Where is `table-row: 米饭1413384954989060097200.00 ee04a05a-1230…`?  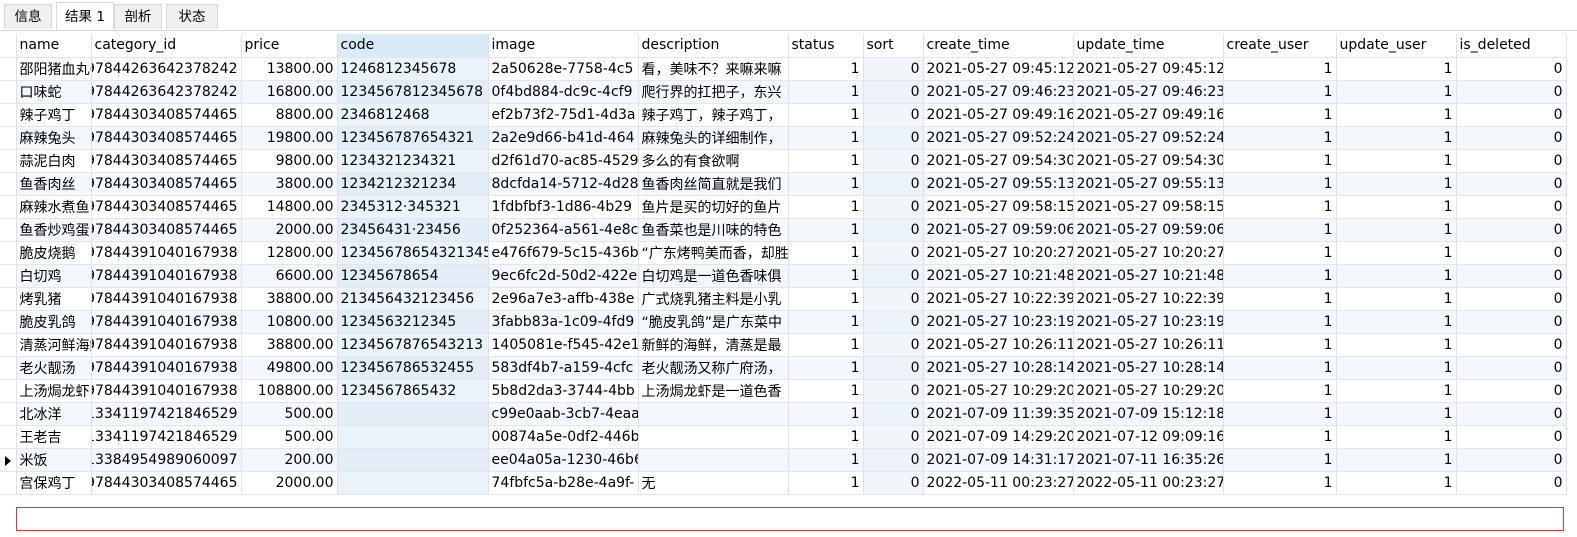 table-row: 米饭1413384954989060097200.00 ee04a05a-1230… is located at coordinates (783, 460).